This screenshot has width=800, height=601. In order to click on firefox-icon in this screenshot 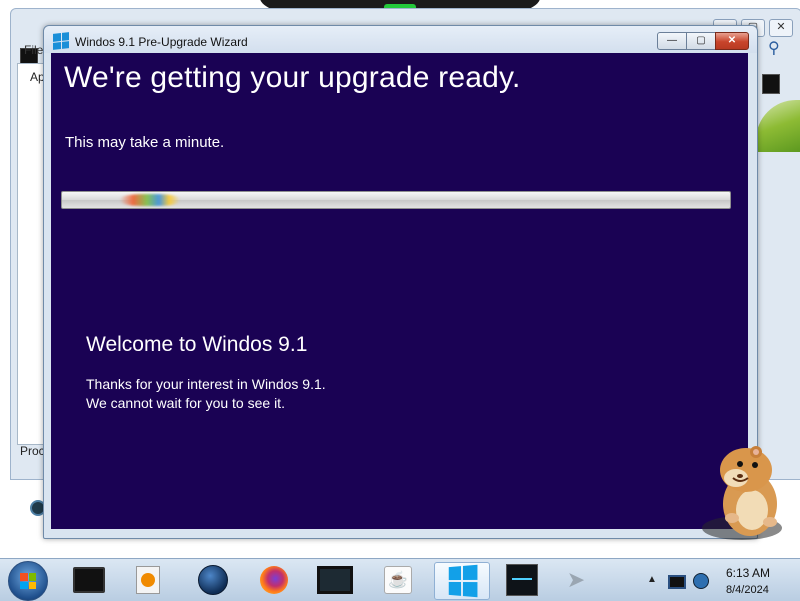, I will do `click(274, 580)`.